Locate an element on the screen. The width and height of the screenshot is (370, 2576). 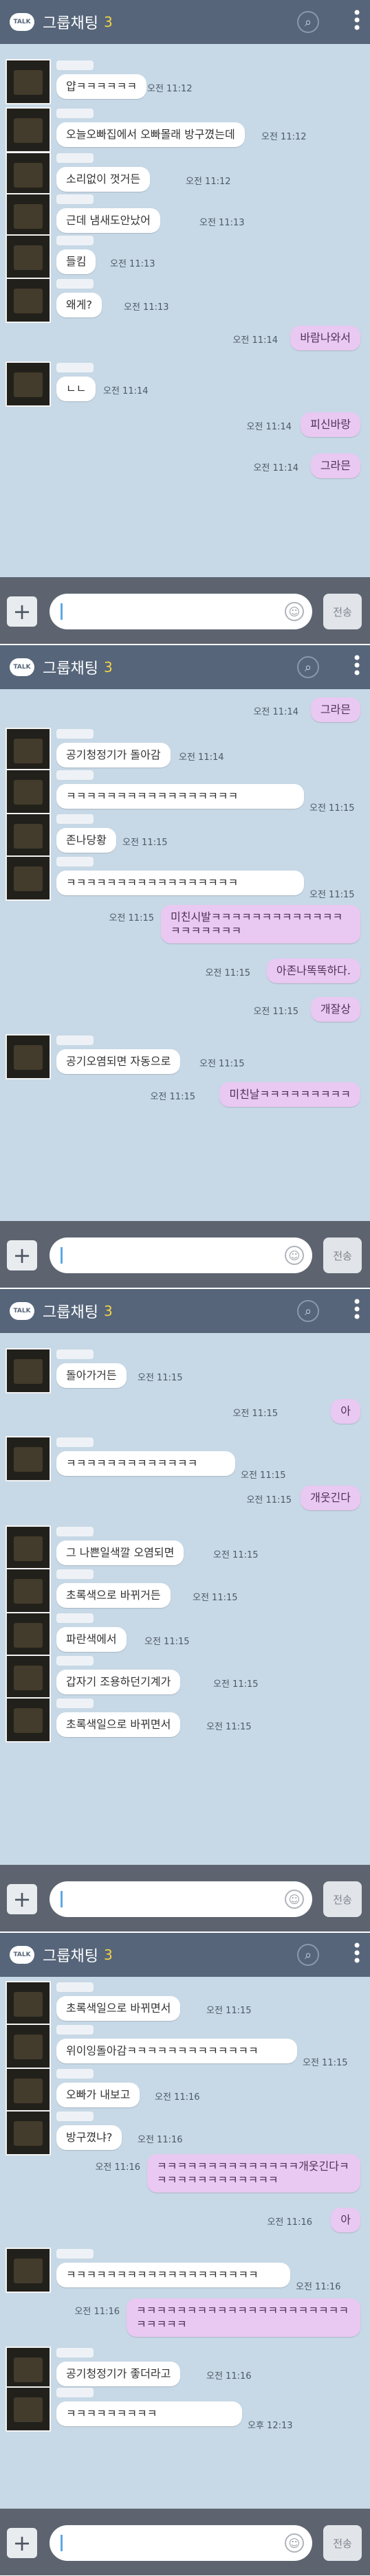
friend-message-bubble: 오빠가 내보고 is located at coordinates (98, 2095).